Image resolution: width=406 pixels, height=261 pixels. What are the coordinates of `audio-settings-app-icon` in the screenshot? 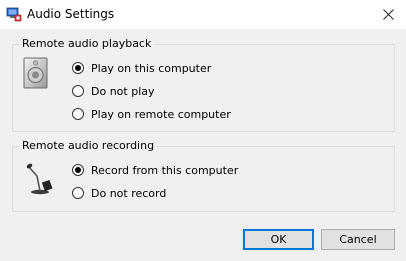 It's located at (14, 14).